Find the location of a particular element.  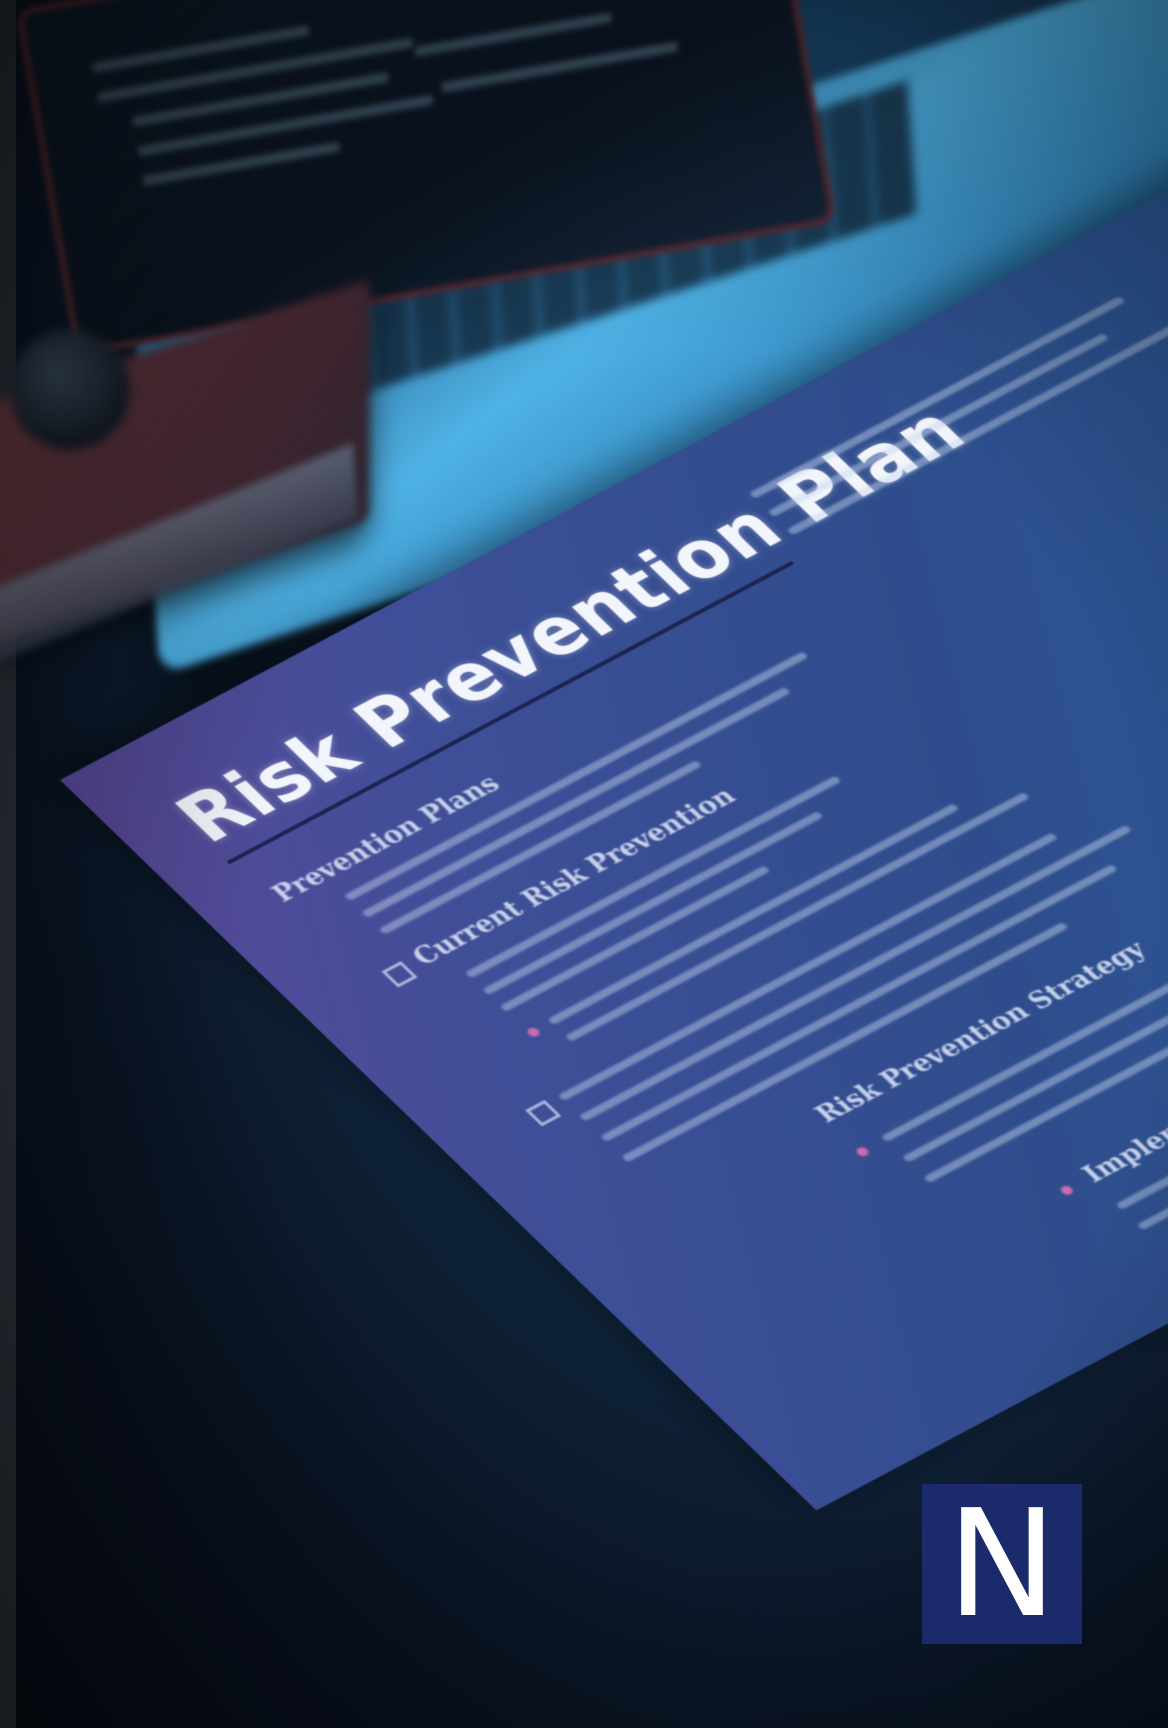

left-edge-strip is located at coordinates (8, 864).